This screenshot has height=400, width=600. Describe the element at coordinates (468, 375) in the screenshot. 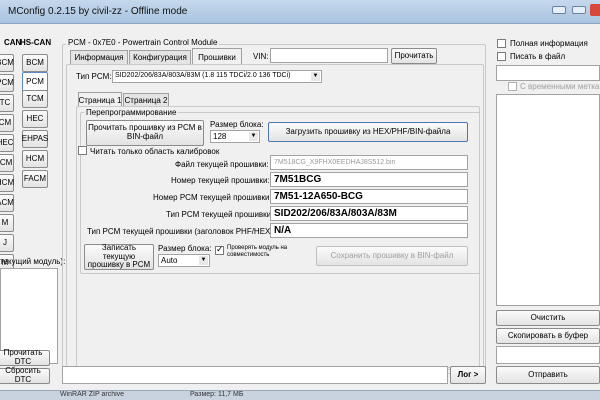

I see `log-button: Лог >` at that location.